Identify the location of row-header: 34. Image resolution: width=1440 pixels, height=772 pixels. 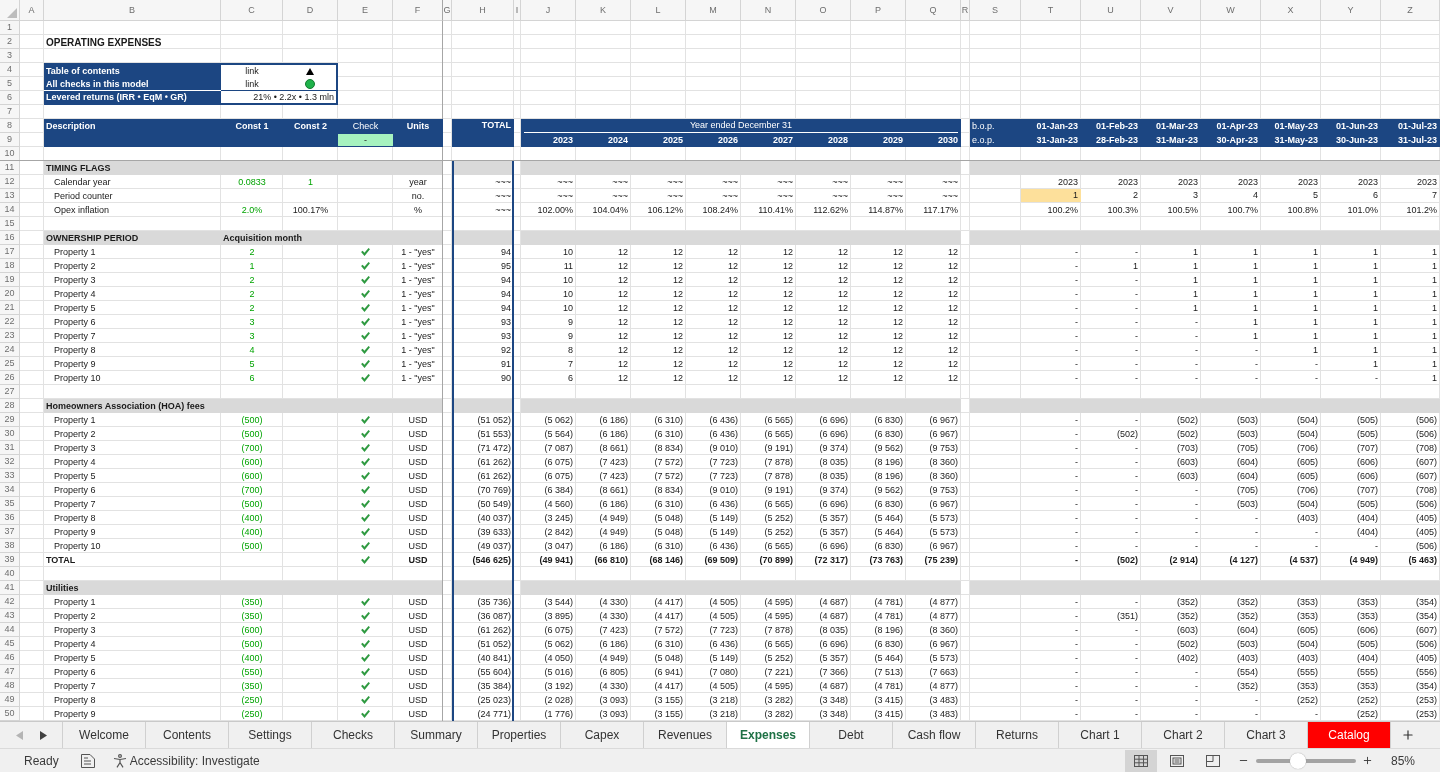
(10, 490).